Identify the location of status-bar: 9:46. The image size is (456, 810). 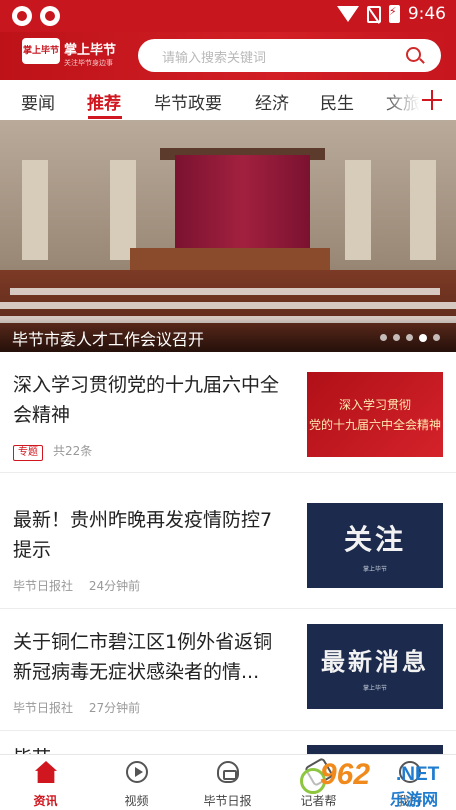
(228, 16).